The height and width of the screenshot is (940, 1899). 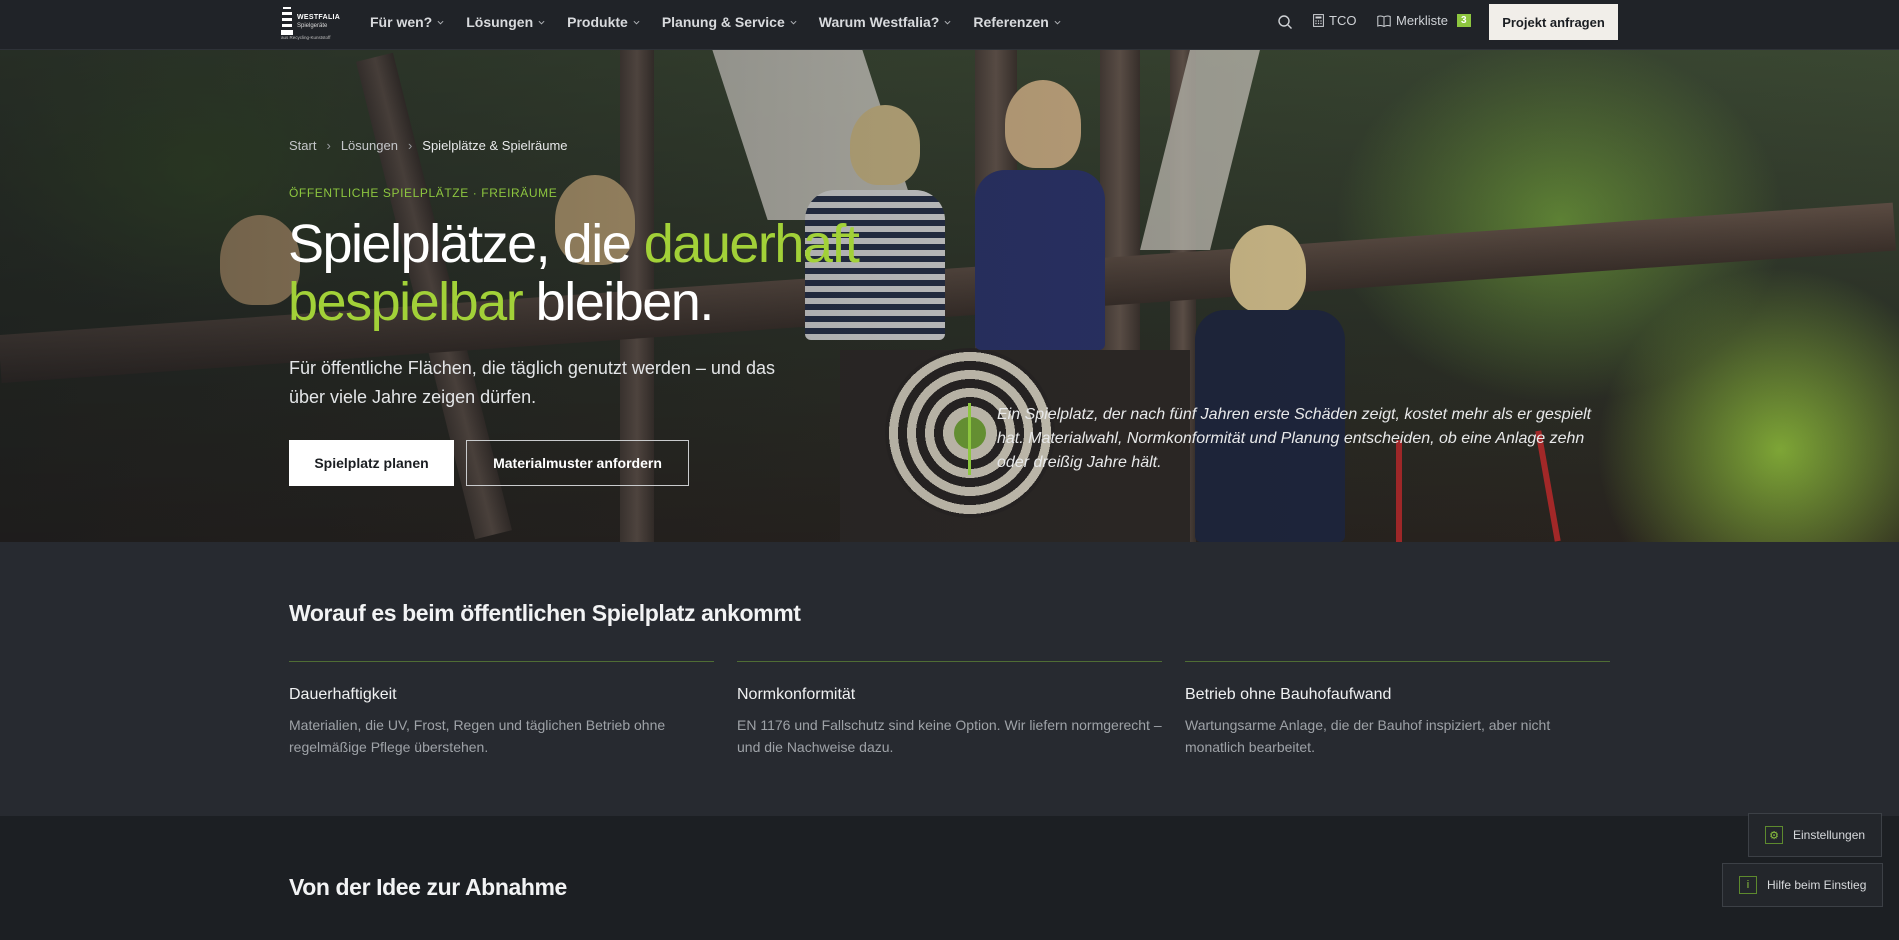 I want to click on merkliste-count-badge: 3, so click(x=1464, y=20).